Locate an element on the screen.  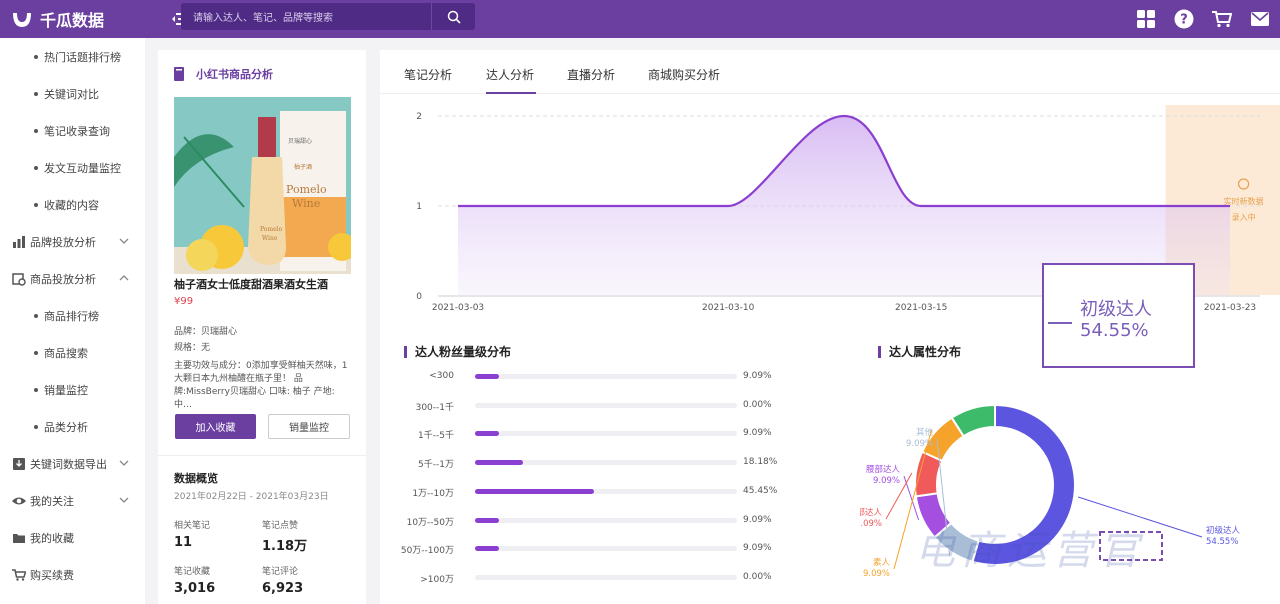
sidebar-item-label: 我的关注 is located at coordinates (52, 501).